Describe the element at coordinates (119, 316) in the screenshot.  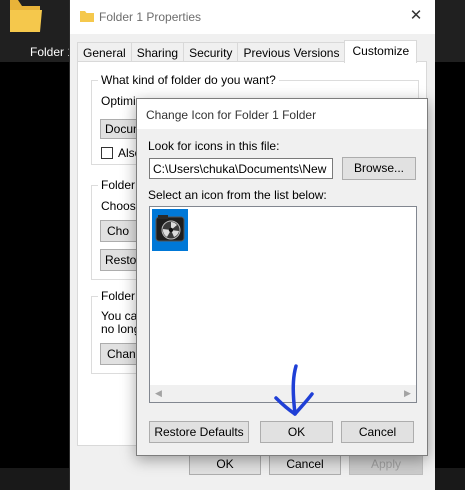
I see `folder-icons-text-line1: You ca` at that location.